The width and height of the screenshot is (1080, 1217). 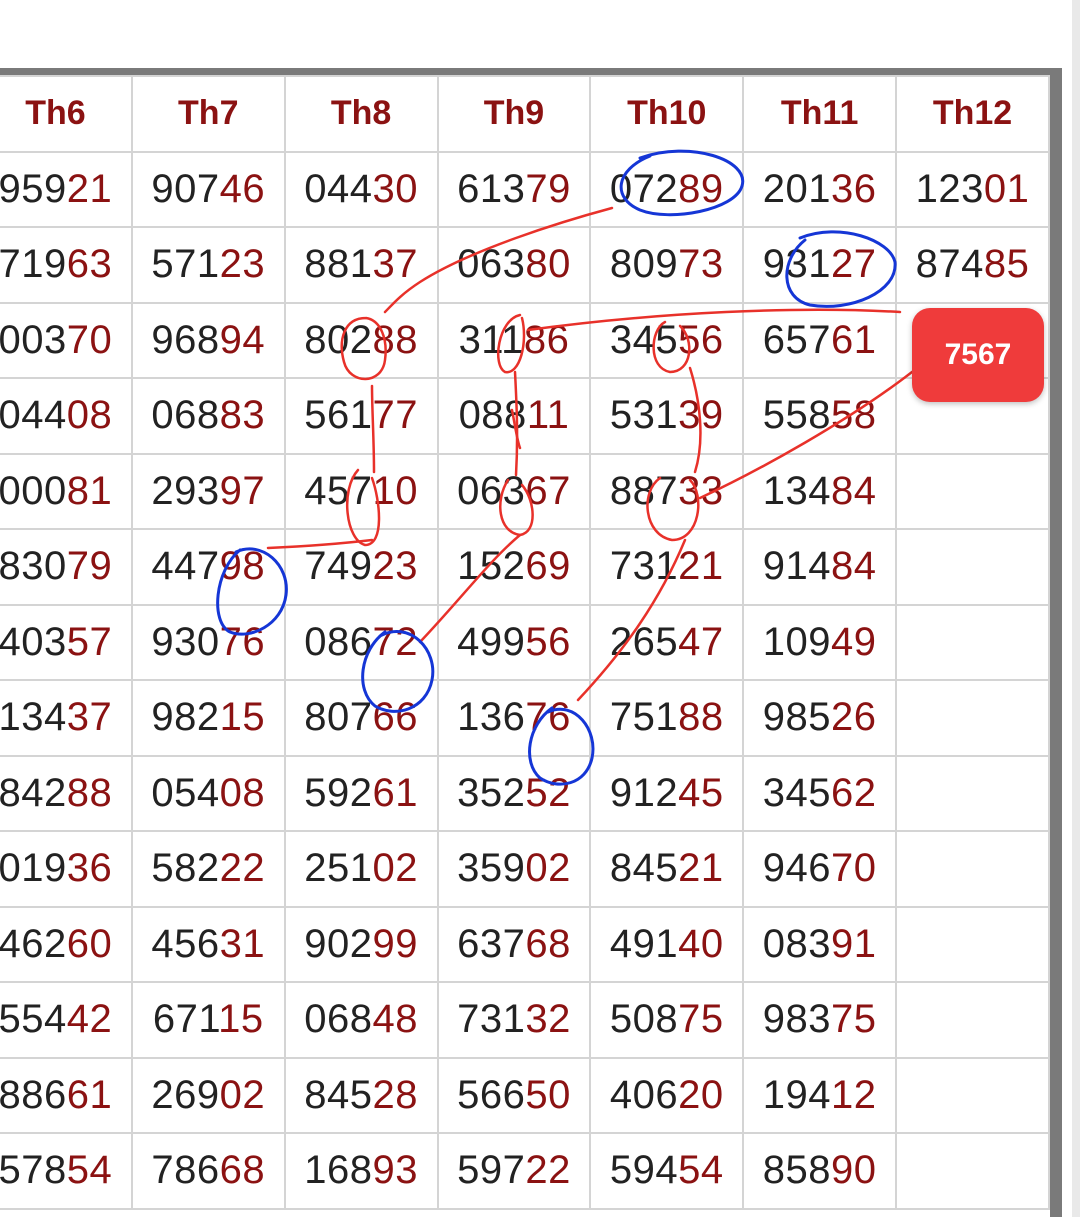 What do you see at coordinates (797, 339) in the screenshot?
I see `number-prefix: 657` at bounding box center [797, 339].